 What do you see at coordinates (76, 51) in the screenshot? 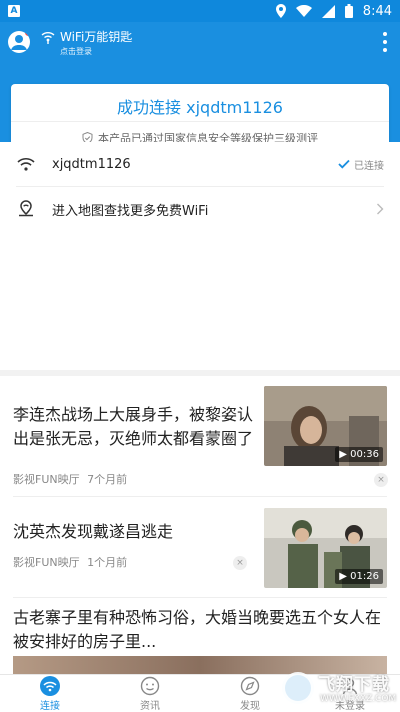
I see `login-hint: 点击登录` at bounding box center [76, 51].